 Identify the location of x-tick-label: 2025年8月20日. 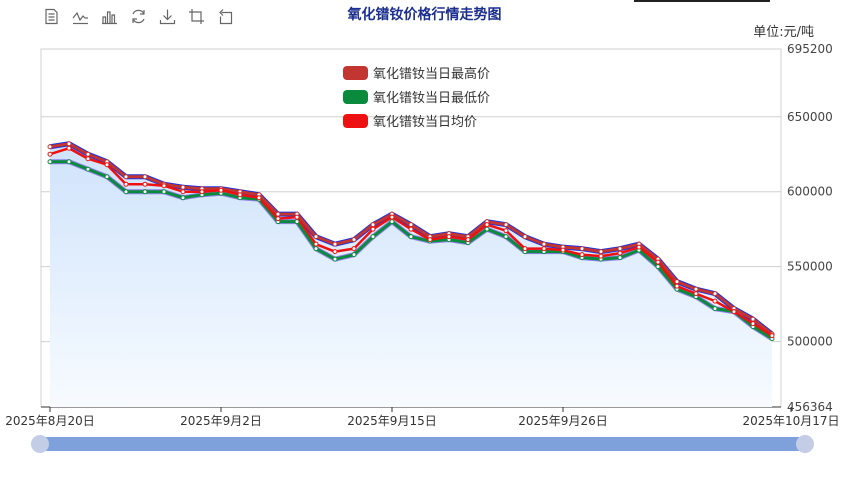
(49, 421).